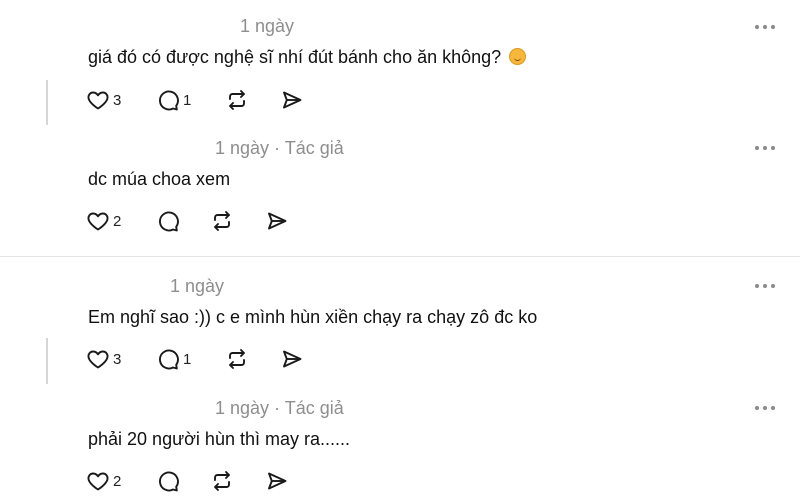  What do you see at coordinates (400, 256) in the screenshot?
I see `thread-divider` at bounding box center [400, 256].